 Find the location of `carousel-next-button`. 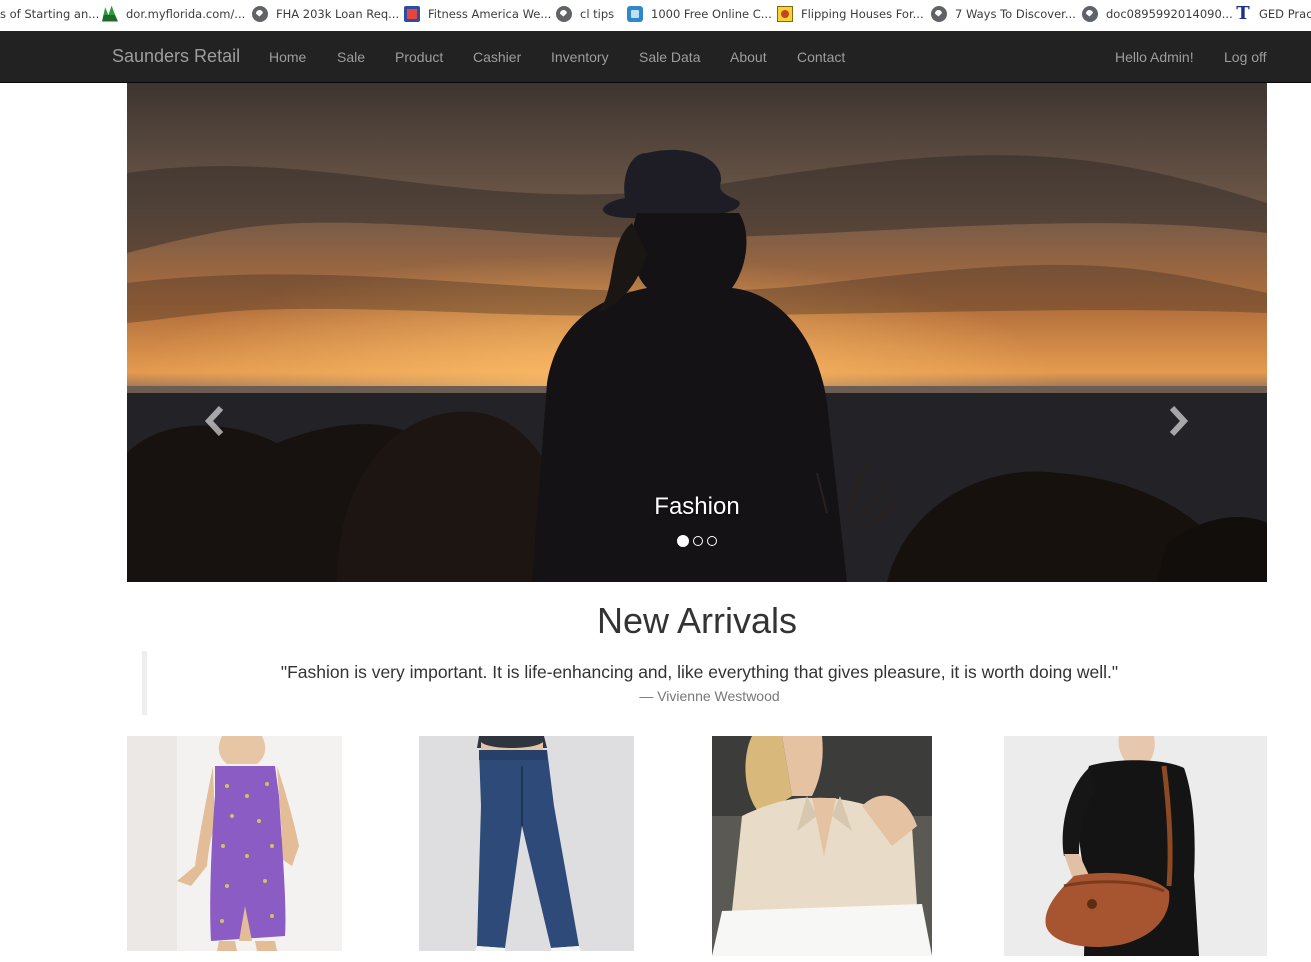

carousel-next-button is located at coordinates (1178, 421).